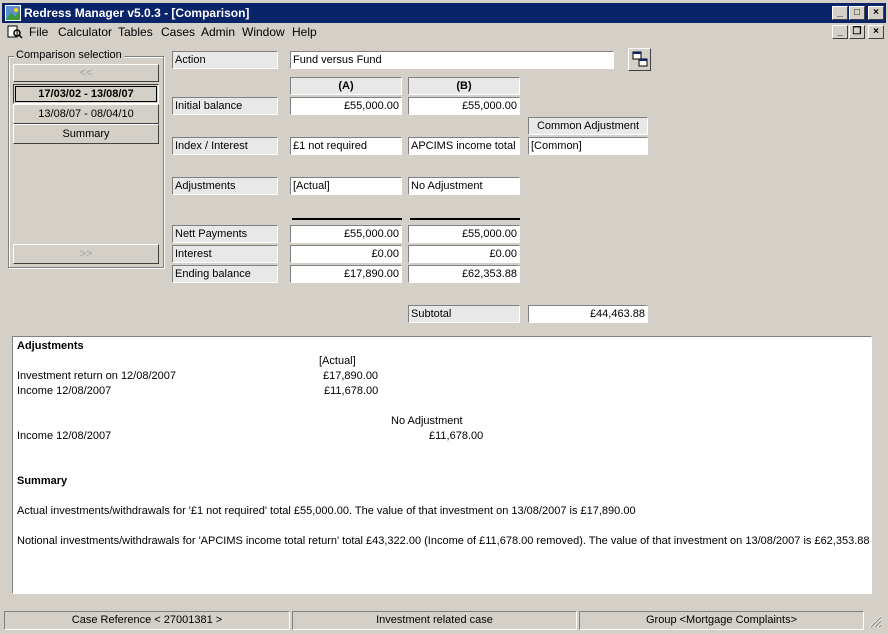 The image size is (888, 634). Describe the element at coordinates (346, 106) in the screenshot. I see `initial-balance-a-field: £55,000.00` at that location.